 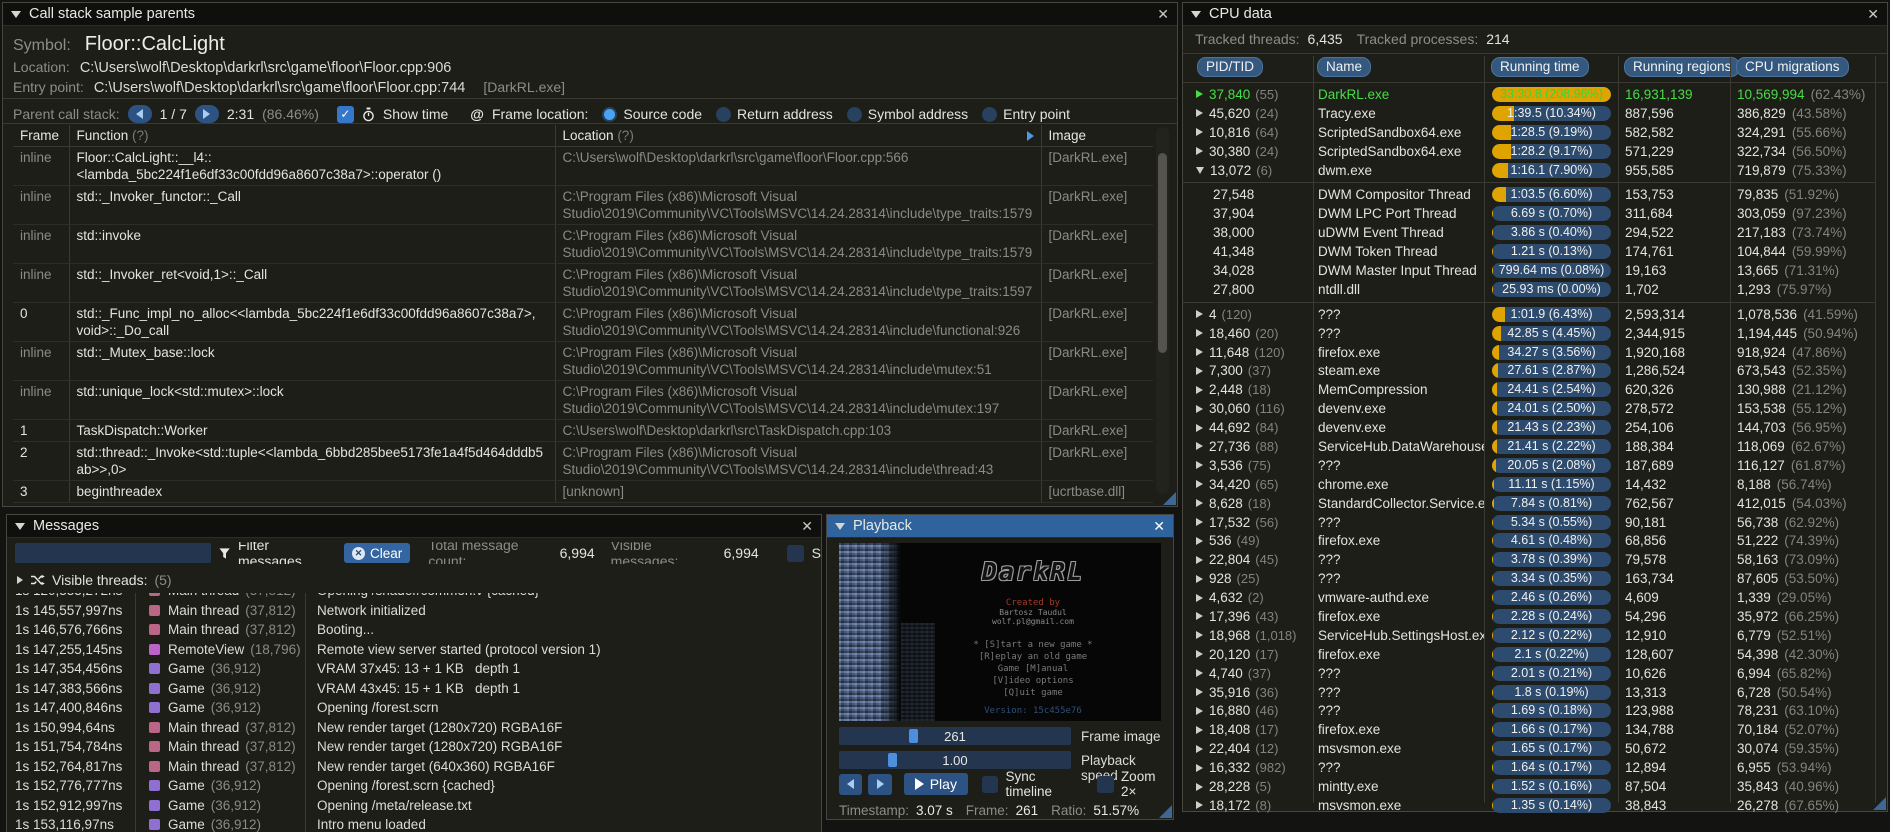 What do you see at coordinates (1165, 811) in the screenshot?
I see `resize-grip` at bounding box center [1165, 811].